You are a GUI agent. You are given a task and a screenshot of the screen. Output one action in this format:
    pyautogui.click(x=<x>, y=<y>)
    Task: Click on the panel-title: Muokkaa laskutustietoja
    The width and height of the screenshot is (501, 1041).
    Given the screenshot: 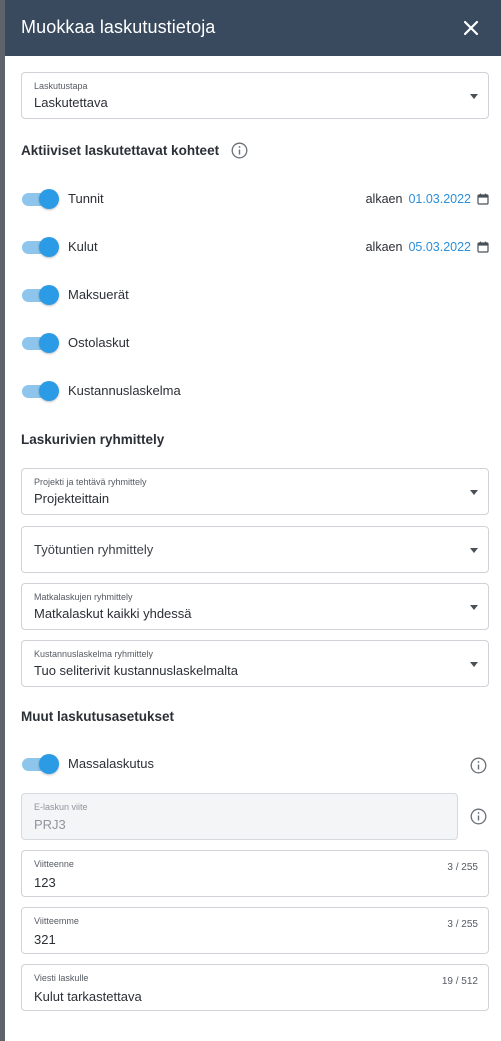 What is the action you would take?
    pyautogui.click(x=118, y=27)
    